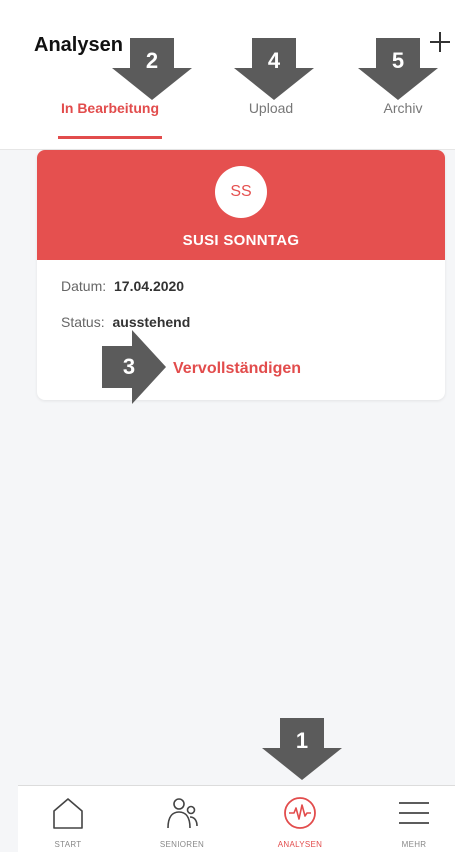 The height and width of the screenshot is (852, 455). I want to click on nav-label: ANALYSEN, so click(300, 844).